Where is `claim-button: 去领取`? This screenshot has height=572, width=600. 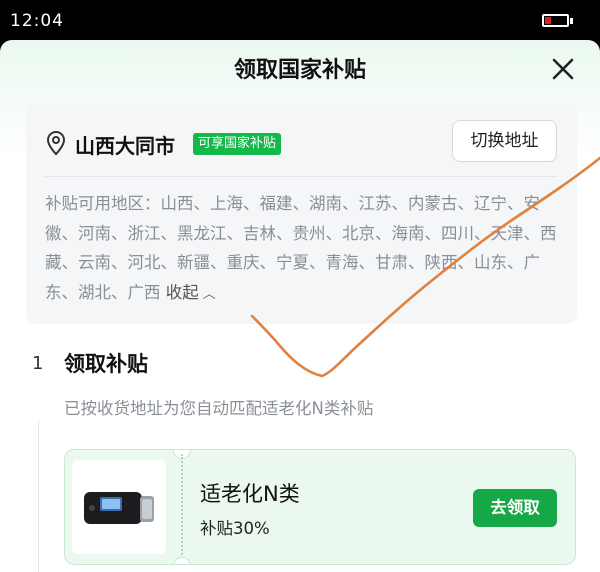
claim-button: 去领取 is located at coordinates (515, 508).